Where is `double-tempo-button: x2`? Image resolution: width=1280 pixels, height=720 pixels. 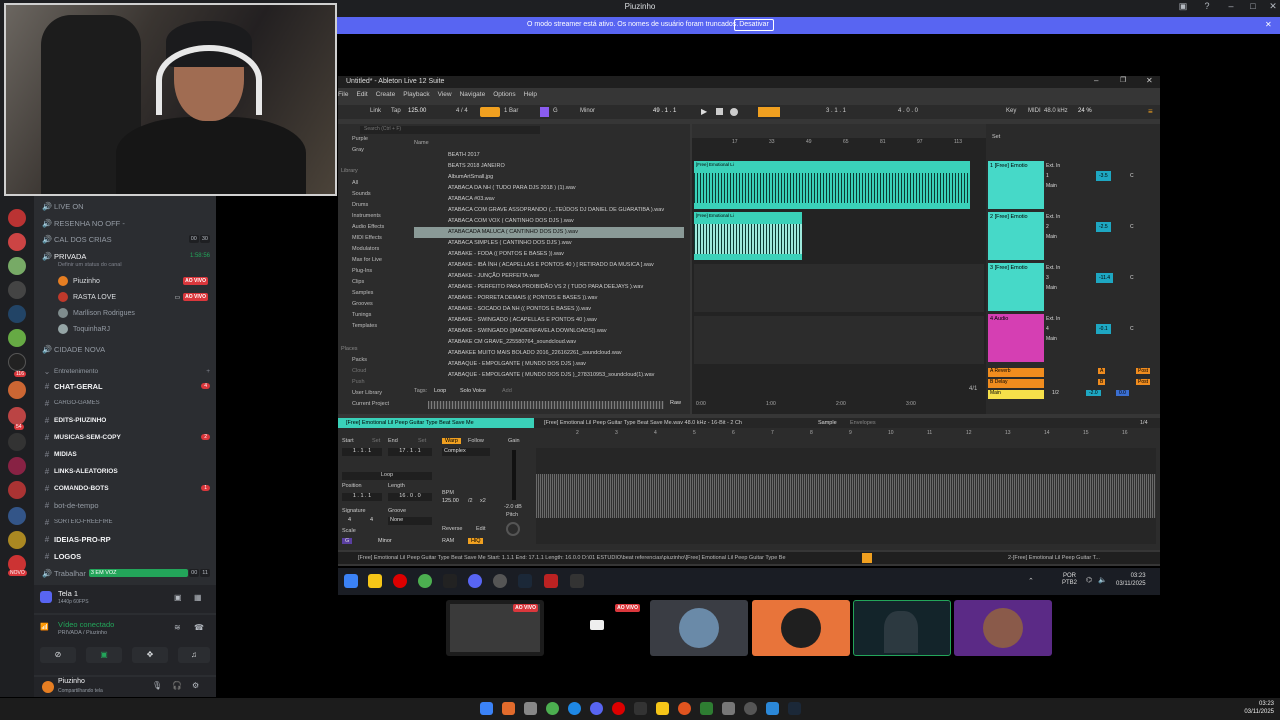 double-tempo-button: x2 is located at coordinates (483, 501).